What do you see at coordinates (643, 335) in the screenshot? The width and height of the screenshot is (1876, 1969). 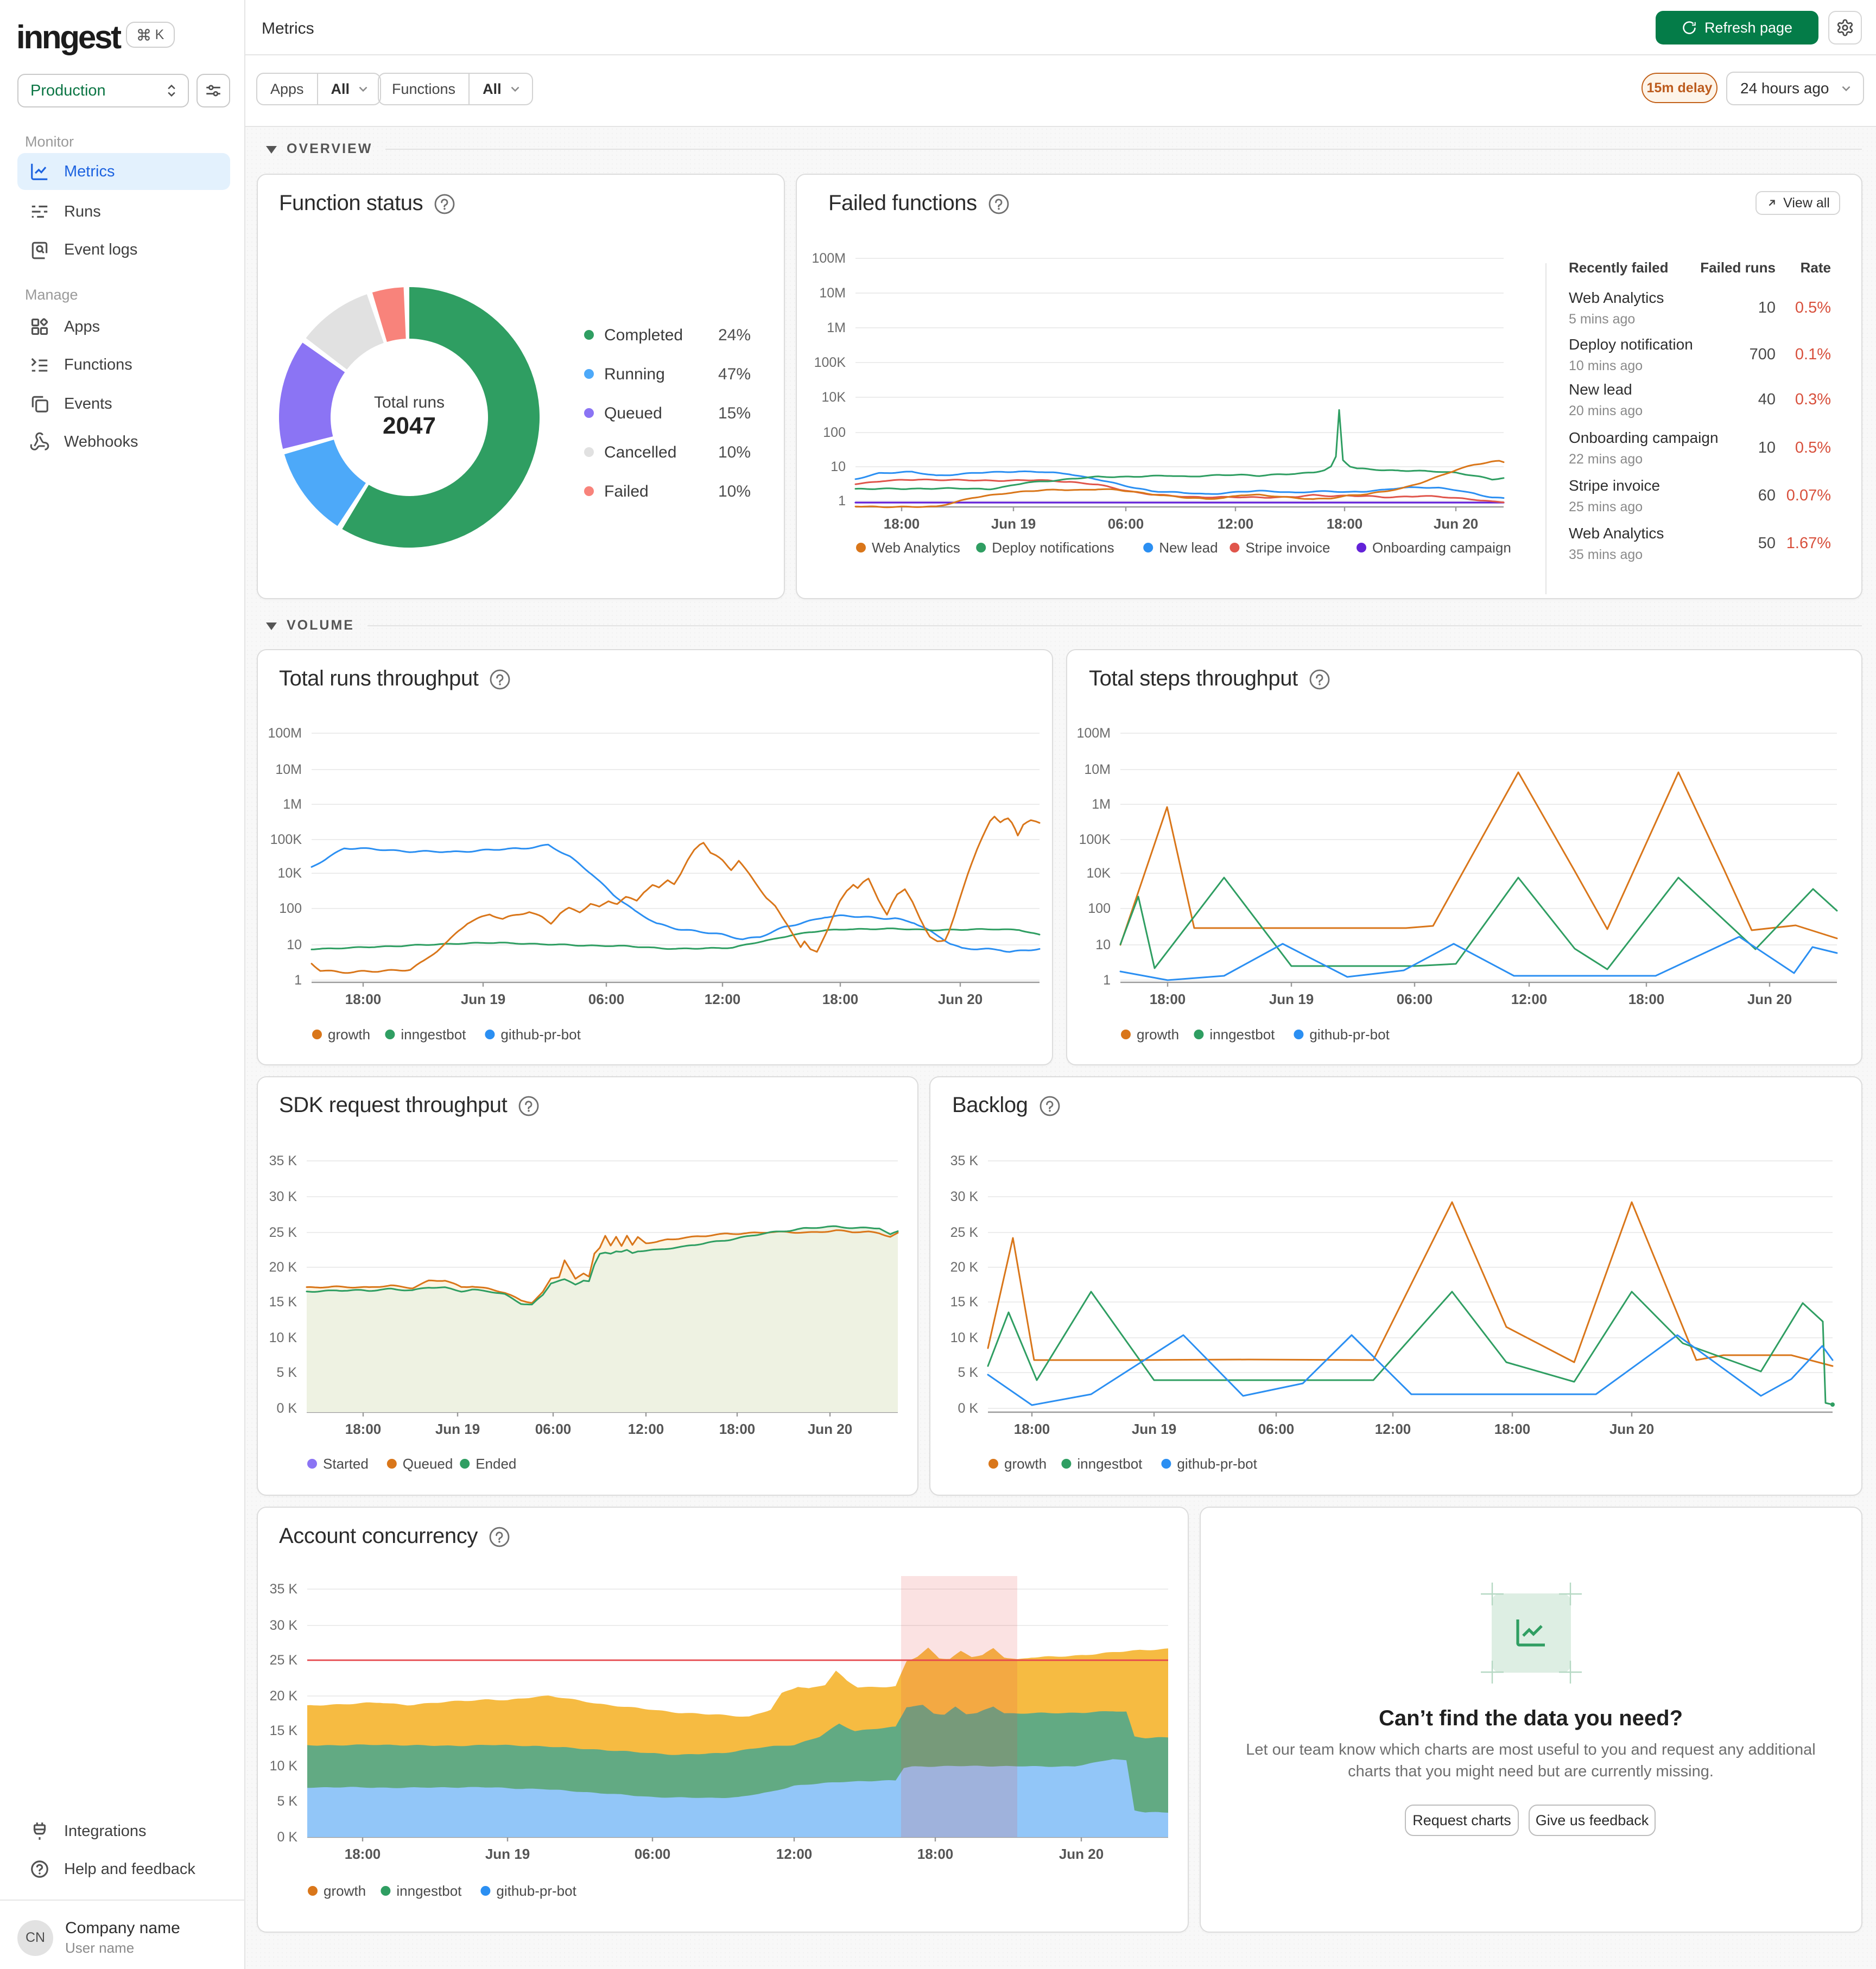 I see `svg-text: Completed` at bounding box center [643, 335].